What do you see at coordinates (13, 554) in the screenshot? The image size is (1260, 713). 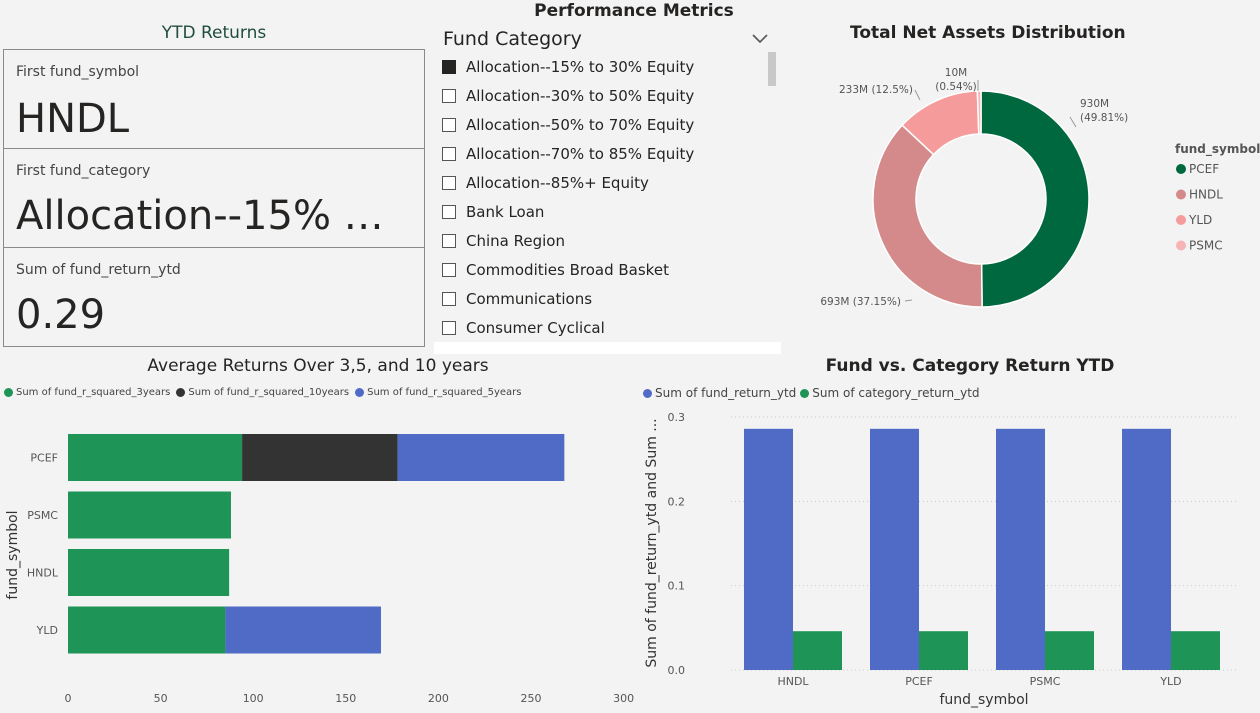 I see `y-axis-title: fund_symbol` at bounding box center [13, 554].